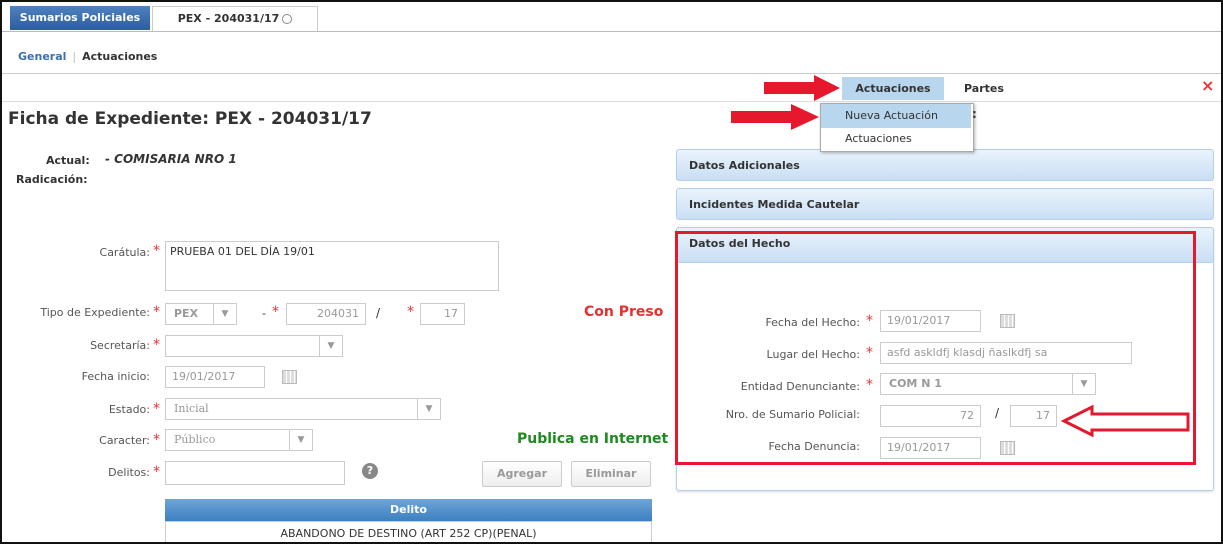 The image size is (1223, 544). Describe the element at coordinates (332, 266) in the screenshot. I see `caratula-textarea: PRUEBA 01 DEL DÍA 19/01` at that location.